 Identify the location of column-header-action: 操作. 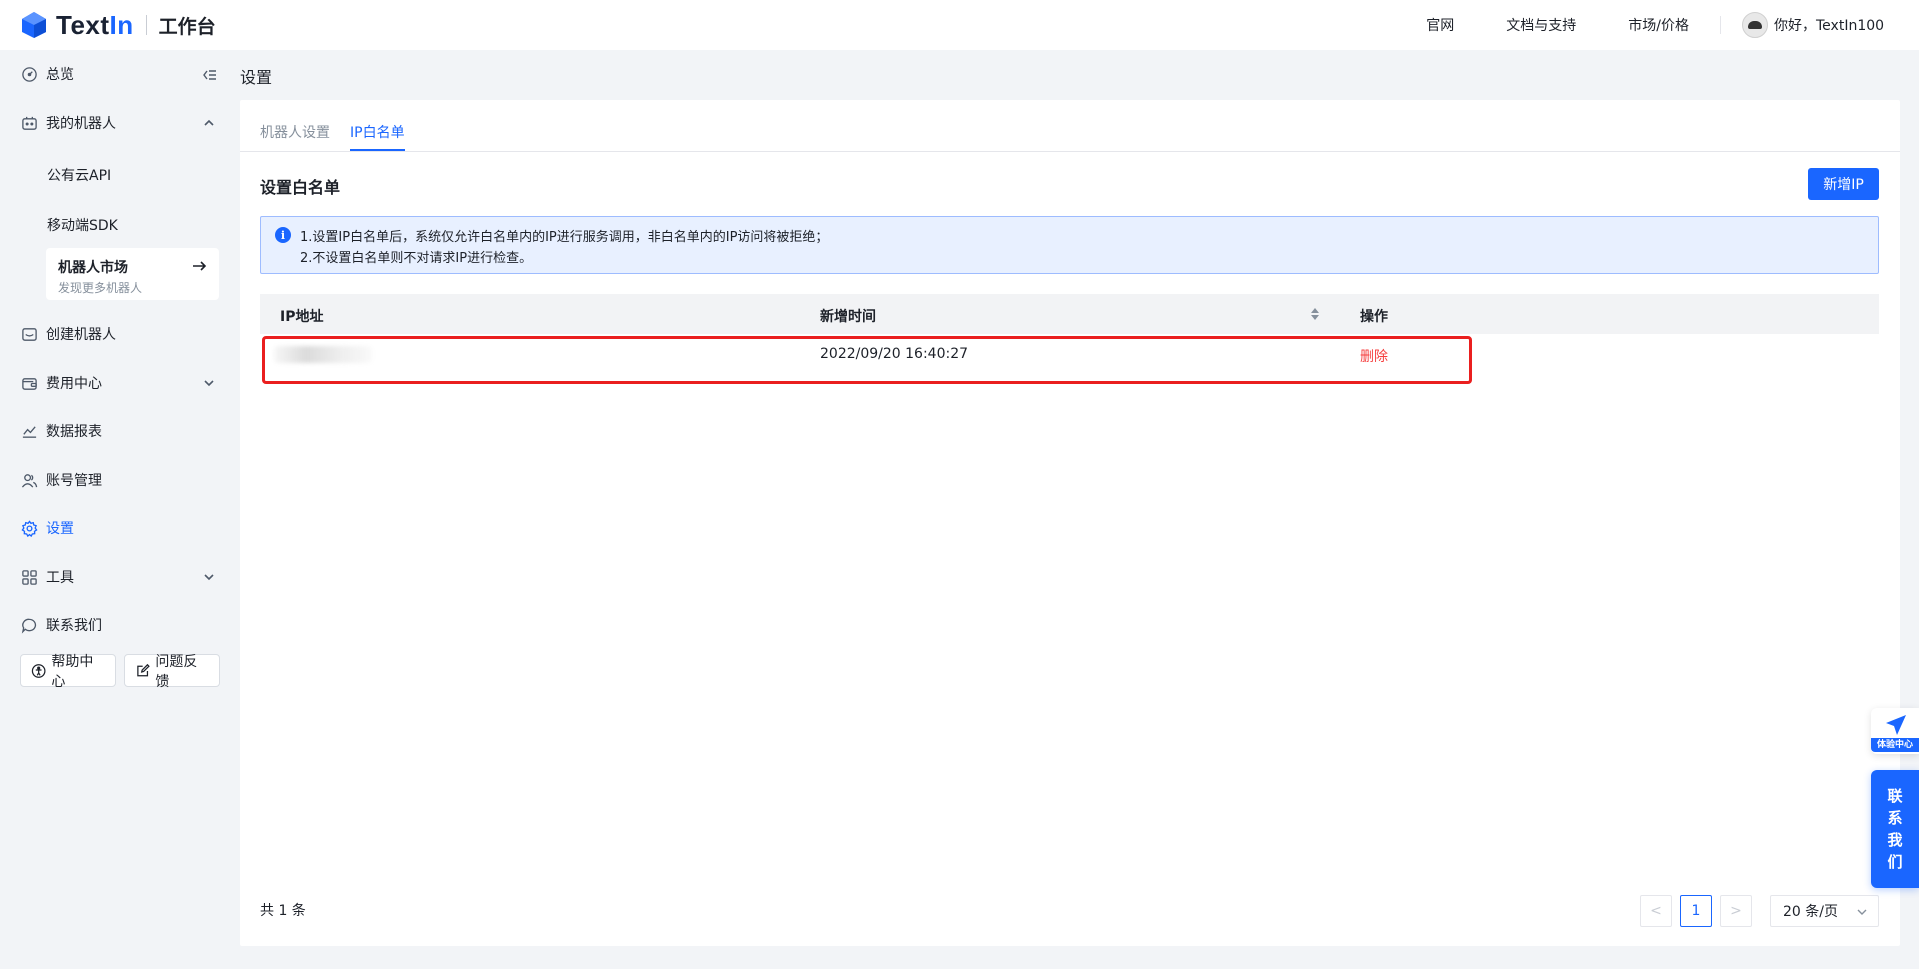
(1374, 317).